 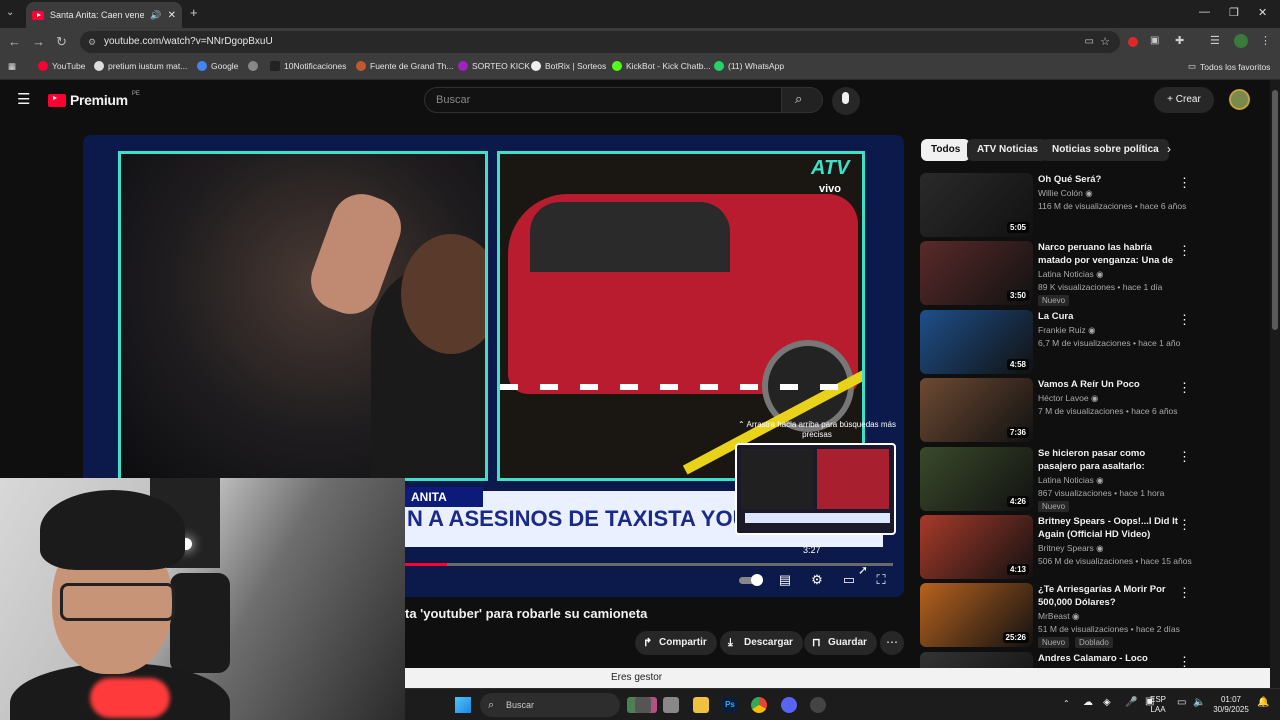 What do you see at coordinates (789, 705) in the screenshot?
I see `discord-icon` at bounding box center [789, 705].